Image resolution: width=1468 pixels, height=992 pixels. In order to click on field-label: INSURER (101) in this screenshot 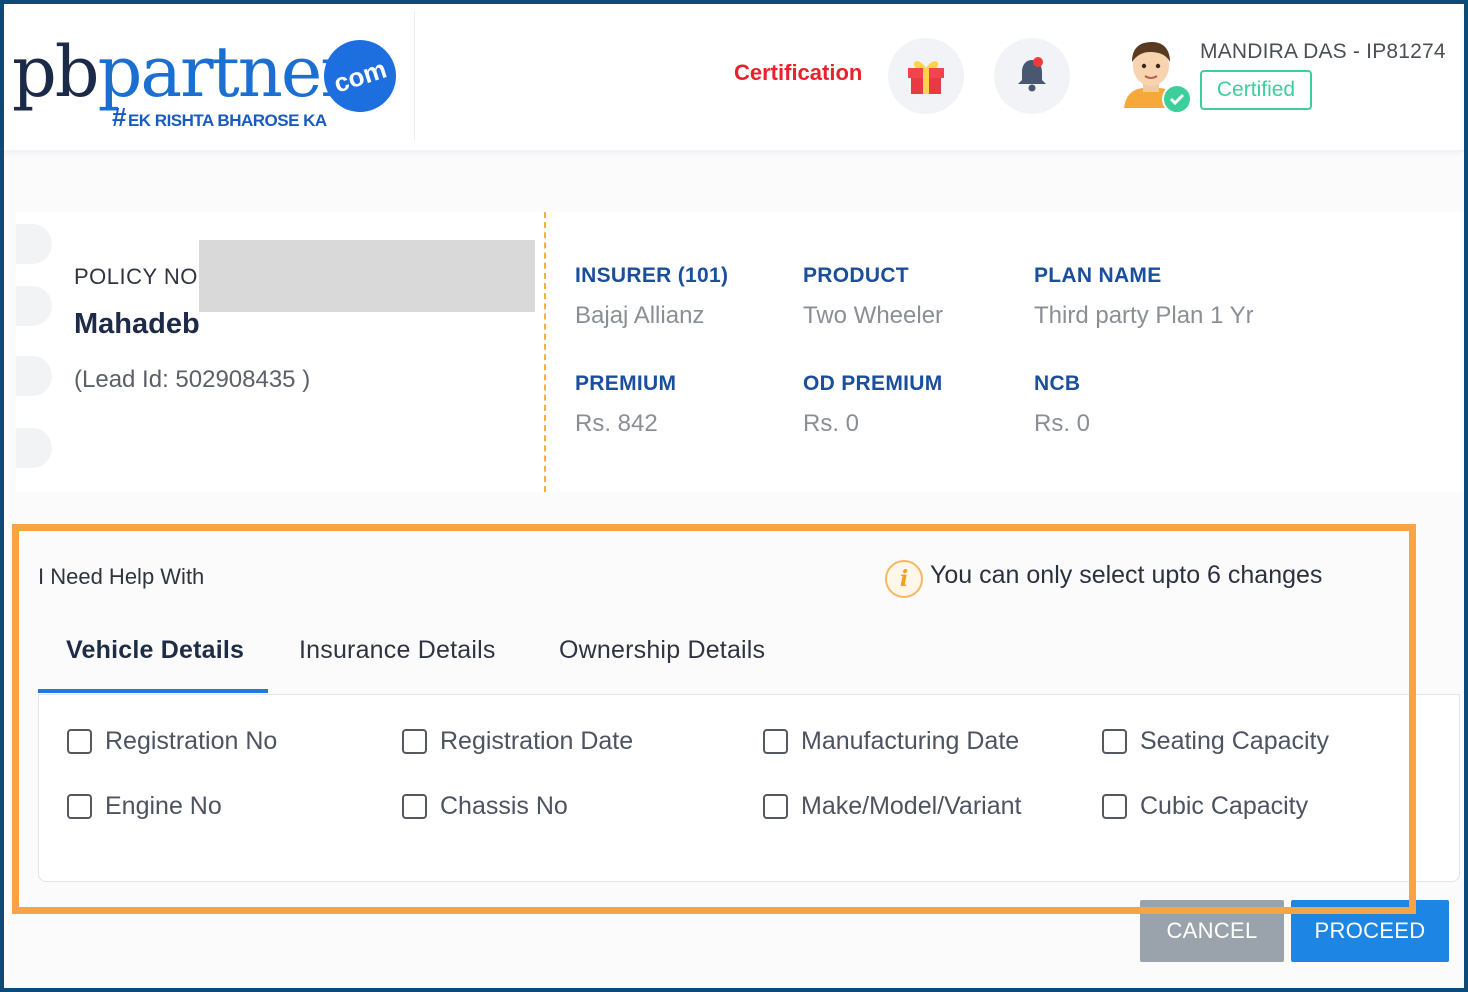, I will do `click(652, 275)`.